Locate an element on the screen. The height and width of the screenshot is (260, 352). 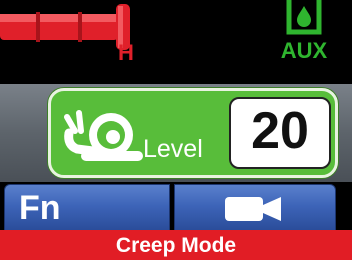
level-value: 20 is located at coordinates (280, 131).